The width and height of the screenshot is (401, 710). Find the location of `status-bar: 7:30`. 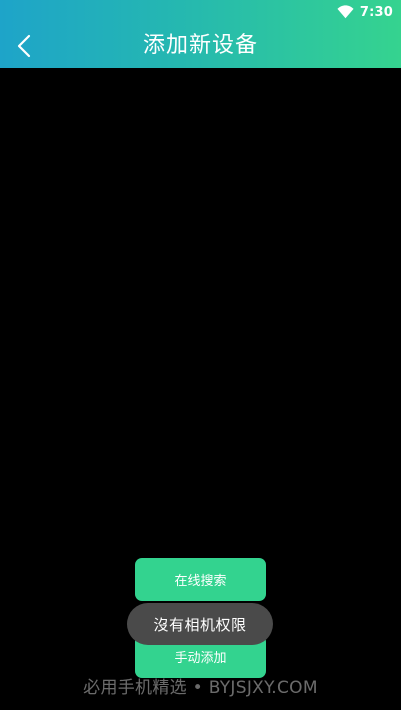

status-bar: 7:30 is located at coordinates (200, 12).